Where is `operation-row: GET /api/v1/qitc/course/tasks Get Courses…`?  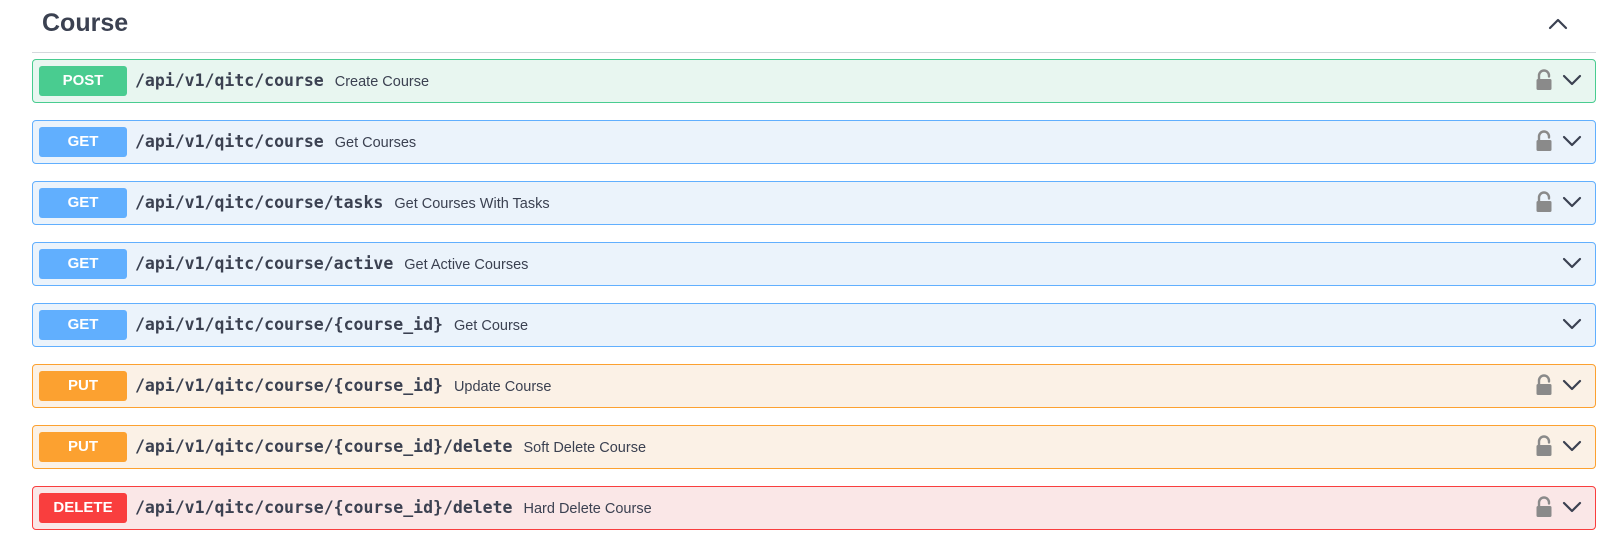
operation-row: GET /api/v1/qitc/course/tasks Get Courses… is located at coordinates (814, 203).